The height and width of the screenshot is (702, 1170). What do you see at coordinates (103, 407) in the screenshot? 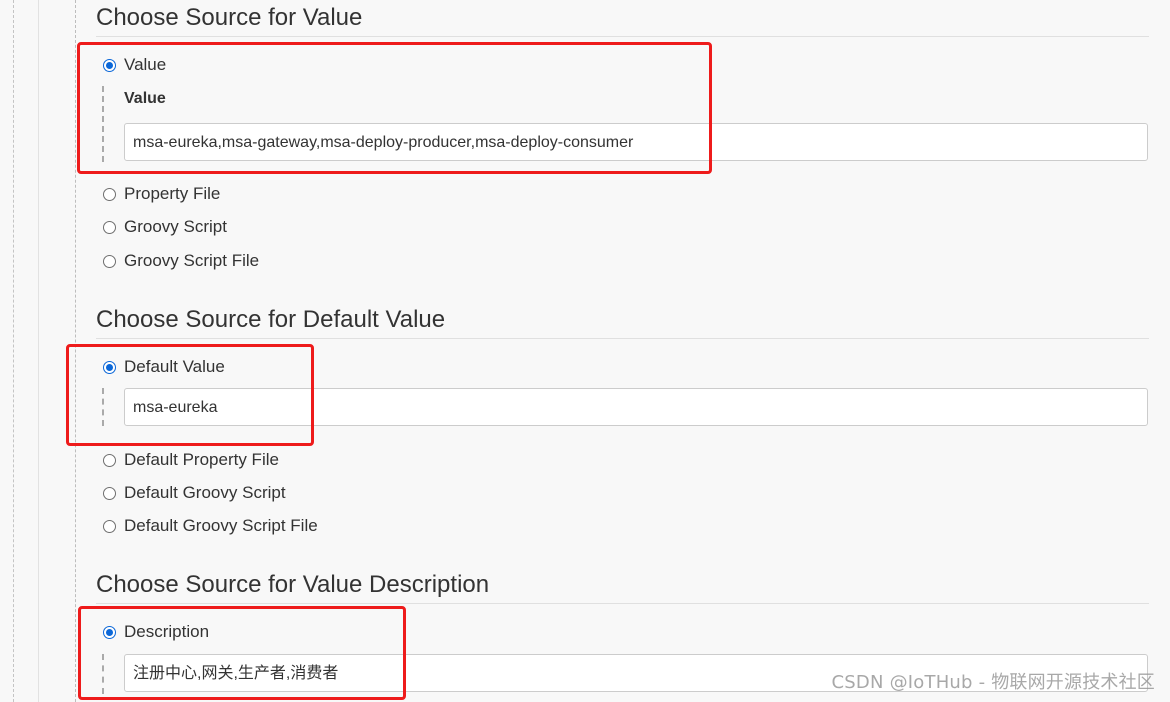
I see `default-value-sub-guide` at bounding box center [103, 407].